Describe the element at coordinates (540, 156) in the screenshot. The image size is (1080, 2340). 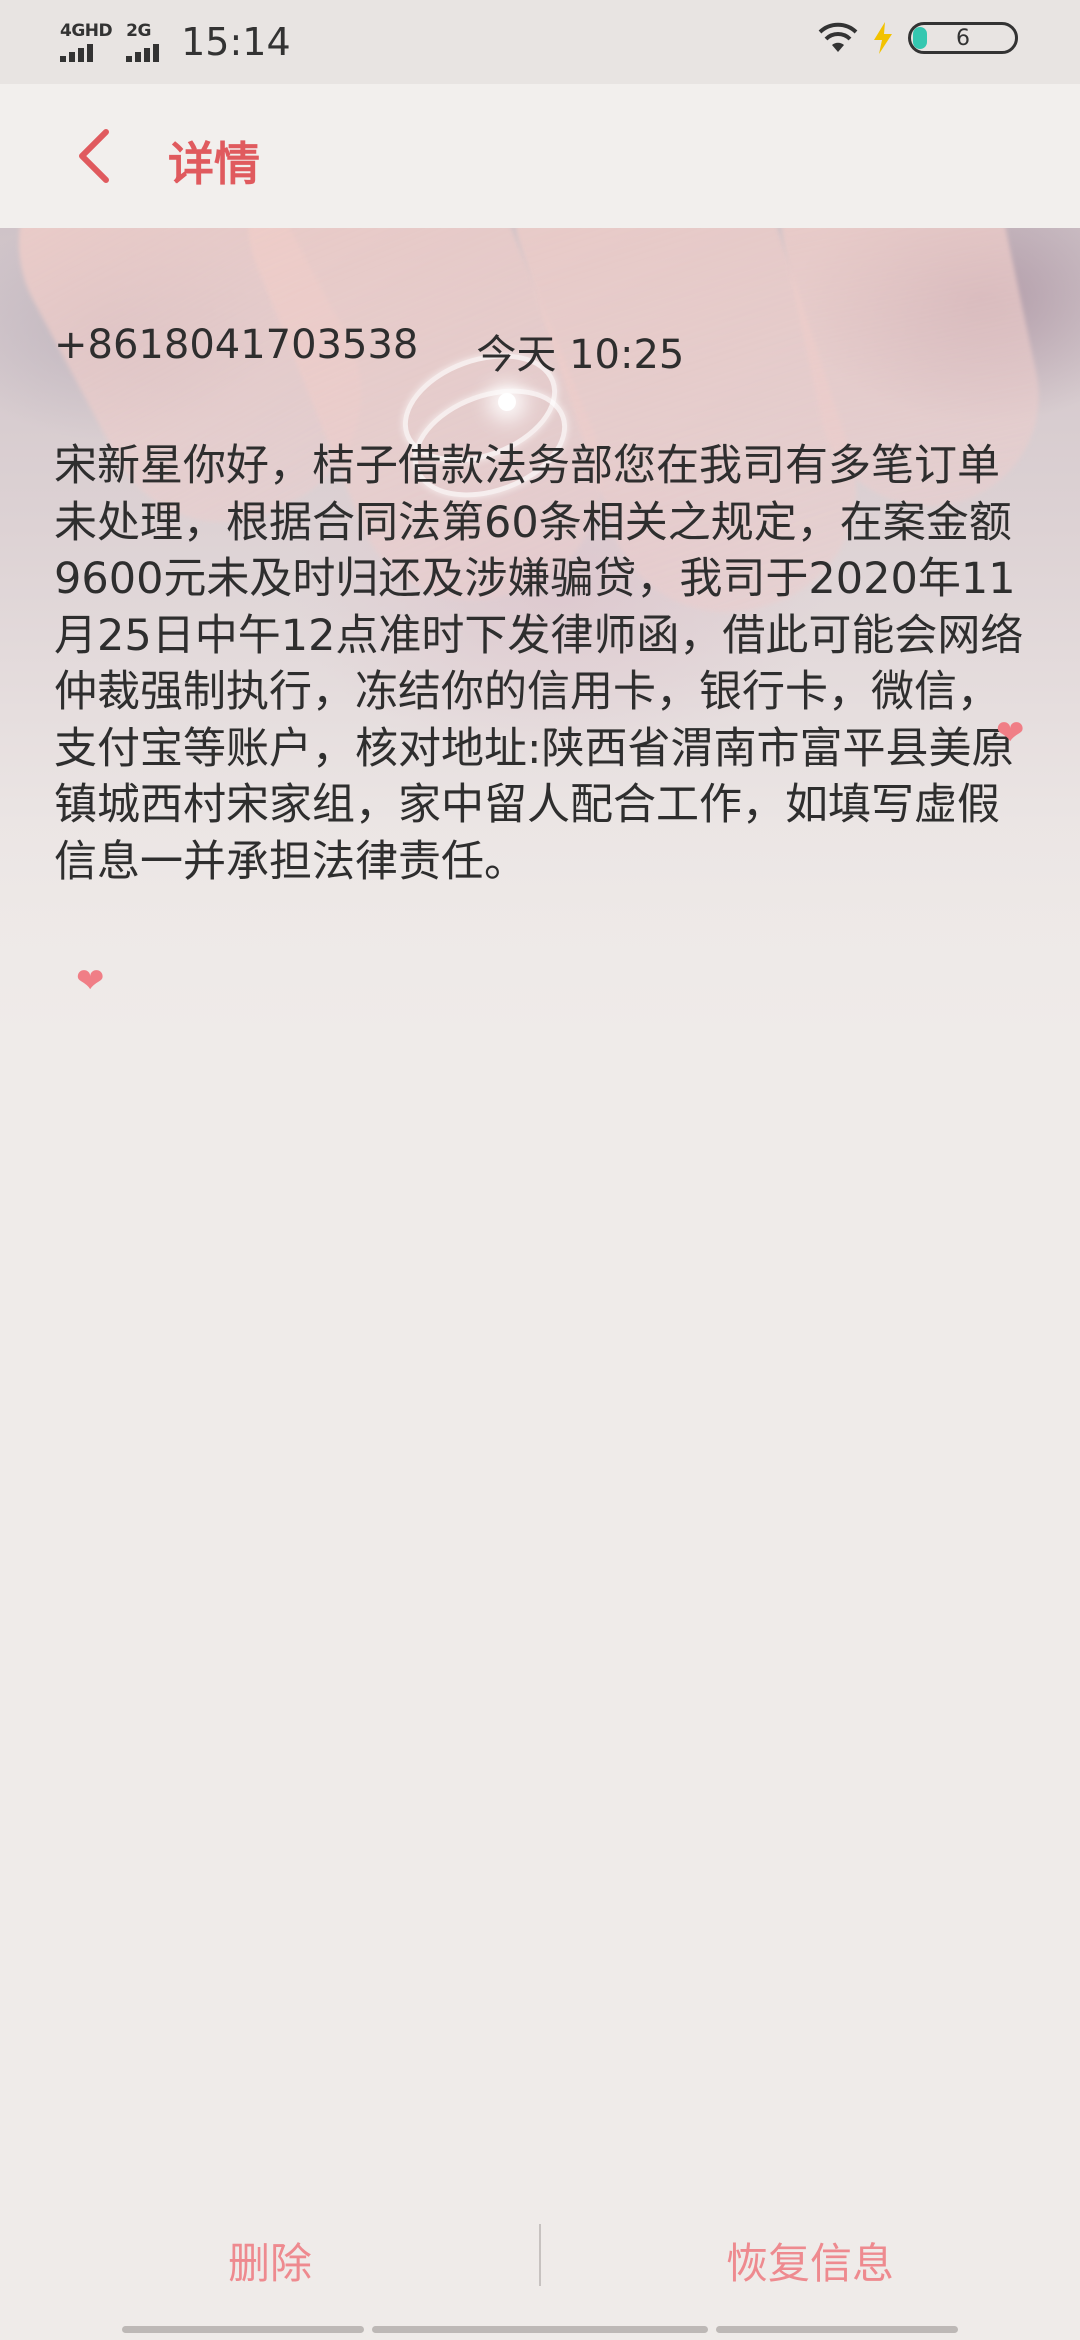
I see `app-header: 详情` at that location.